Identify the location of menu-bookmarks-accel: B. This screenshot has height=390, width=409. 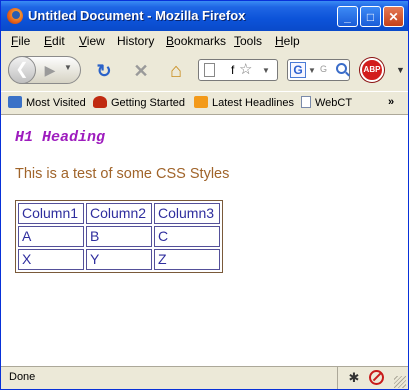
(170, 41).